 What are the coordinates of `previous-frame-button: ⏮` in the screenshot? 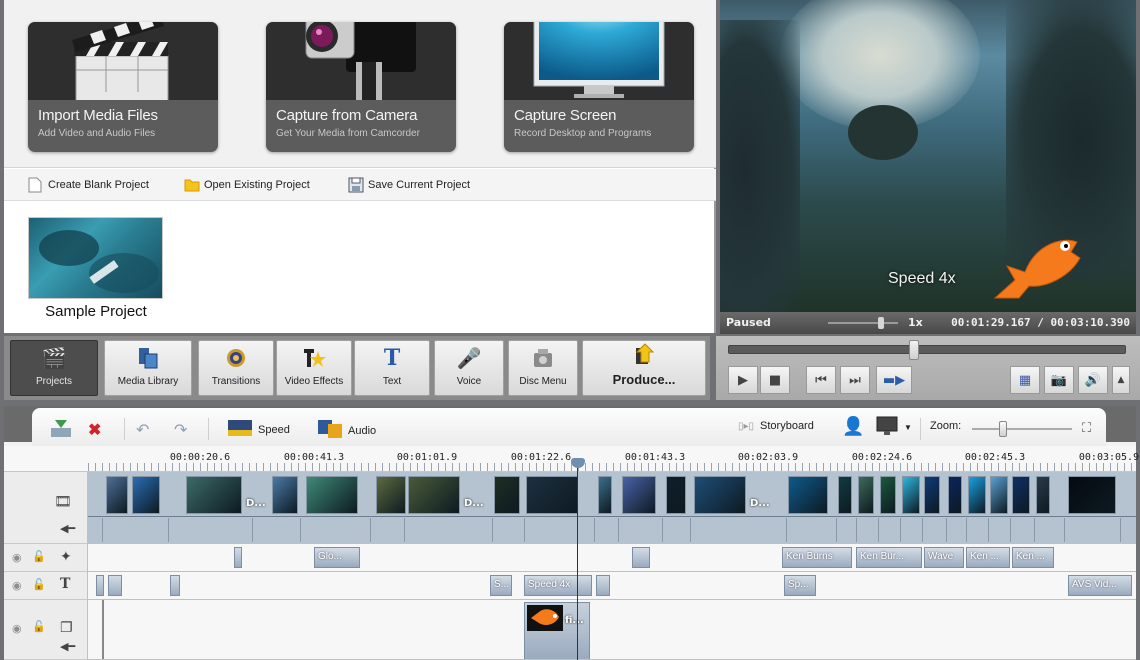 It's located at (821, 380).